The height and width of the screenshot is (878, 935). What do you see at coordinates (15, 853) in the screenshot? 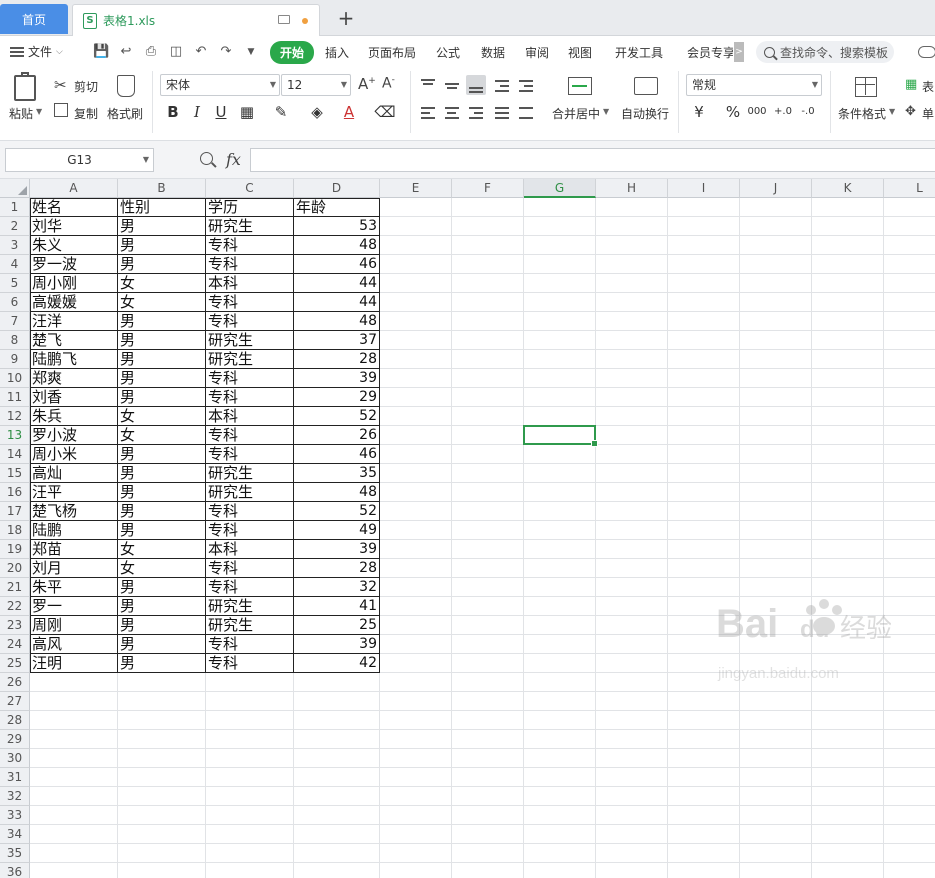
I see `row-header-35: 35` at bounding box center [15, 853].